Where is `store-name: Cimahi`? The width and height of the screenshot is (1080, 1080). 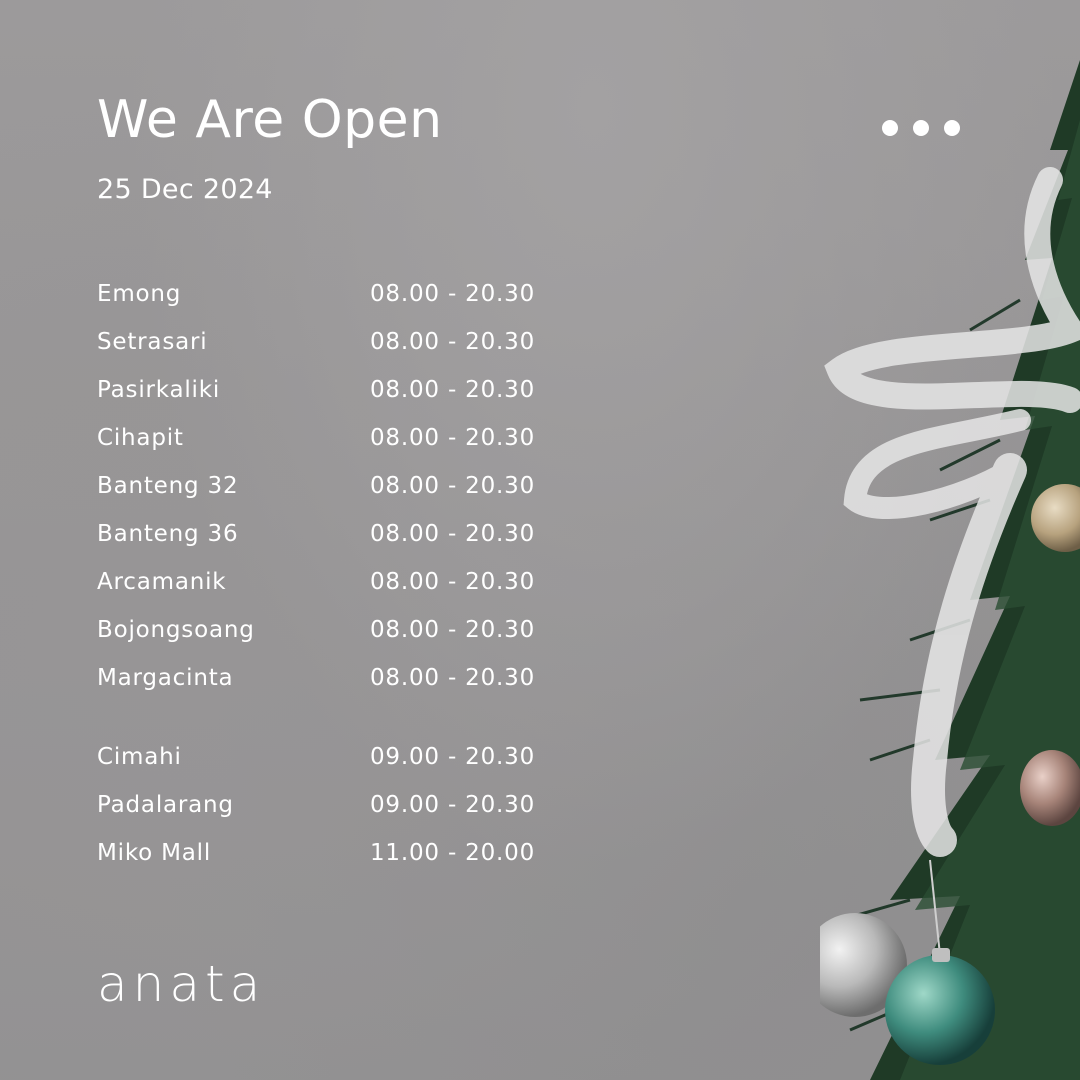 store-name: Cimahi is located at coordinates (139, 757).